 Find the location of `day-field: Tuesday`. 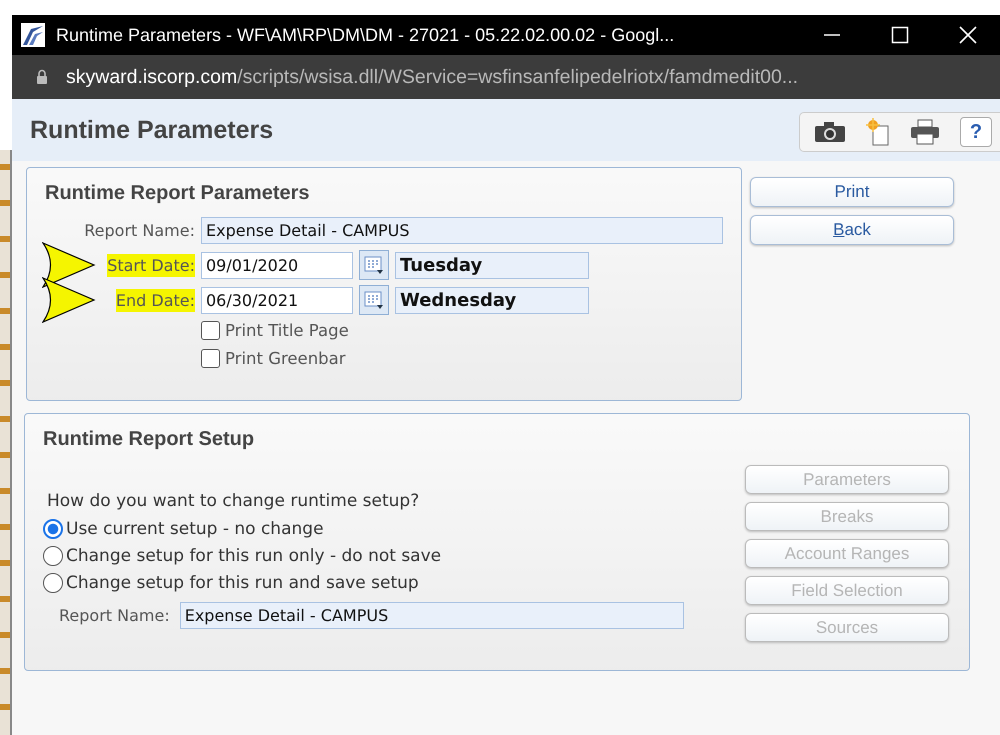

day-field: Tuesday is located at coordinates (492, 265).